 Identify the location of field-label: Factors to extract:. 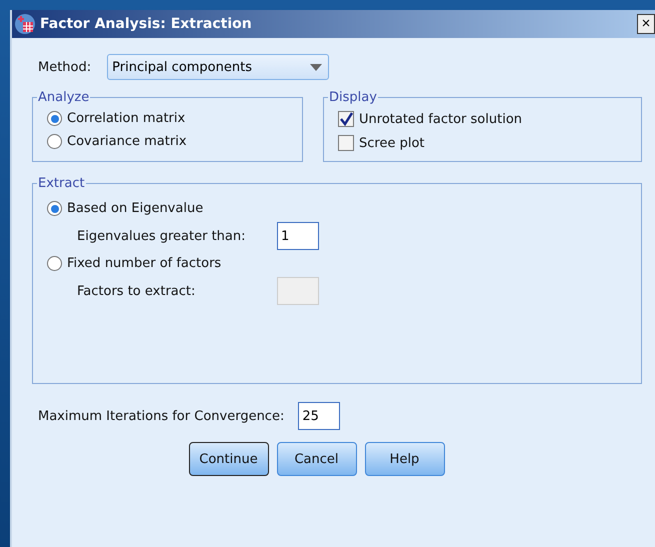
(136, 291).